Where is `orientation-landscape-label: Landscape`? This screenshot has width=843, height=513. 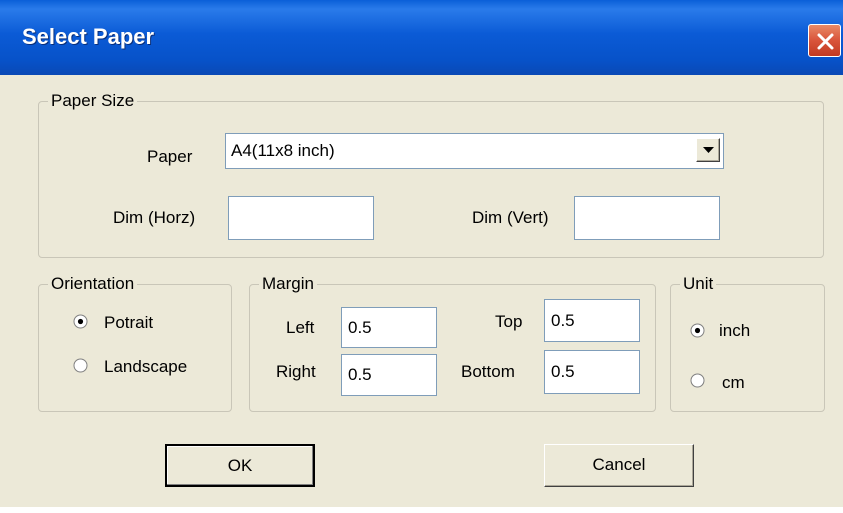 orientation-landscape-label: Landscape is located at coordinates (146, 366).